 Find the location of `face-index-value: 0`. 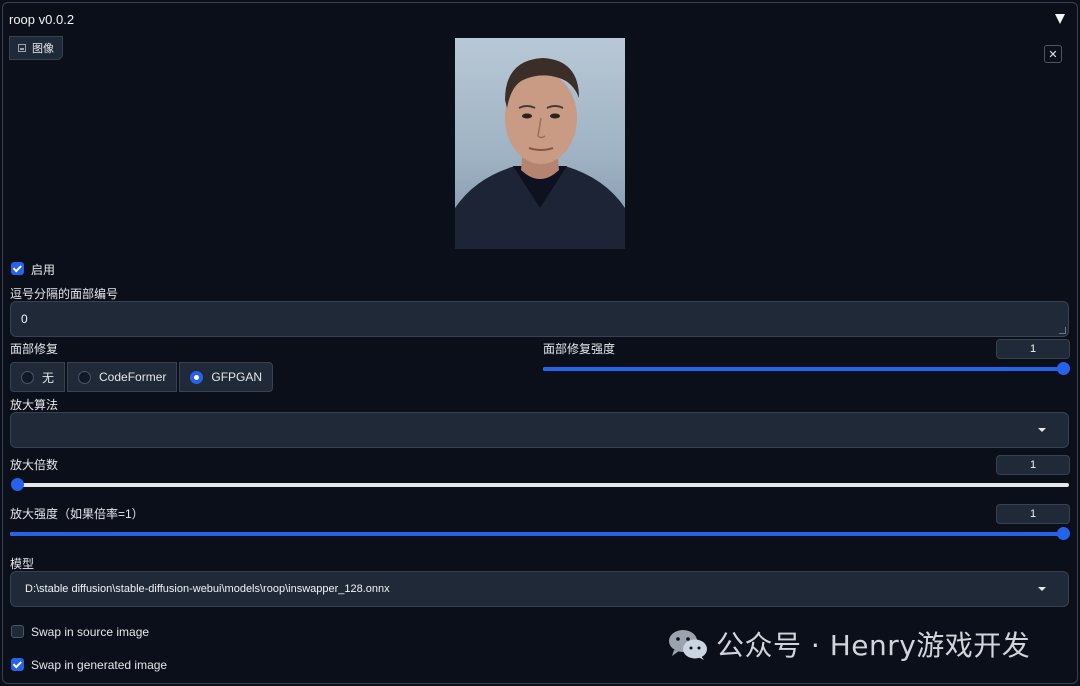

face-index-value: 0 is located at coordinates (24, 319).